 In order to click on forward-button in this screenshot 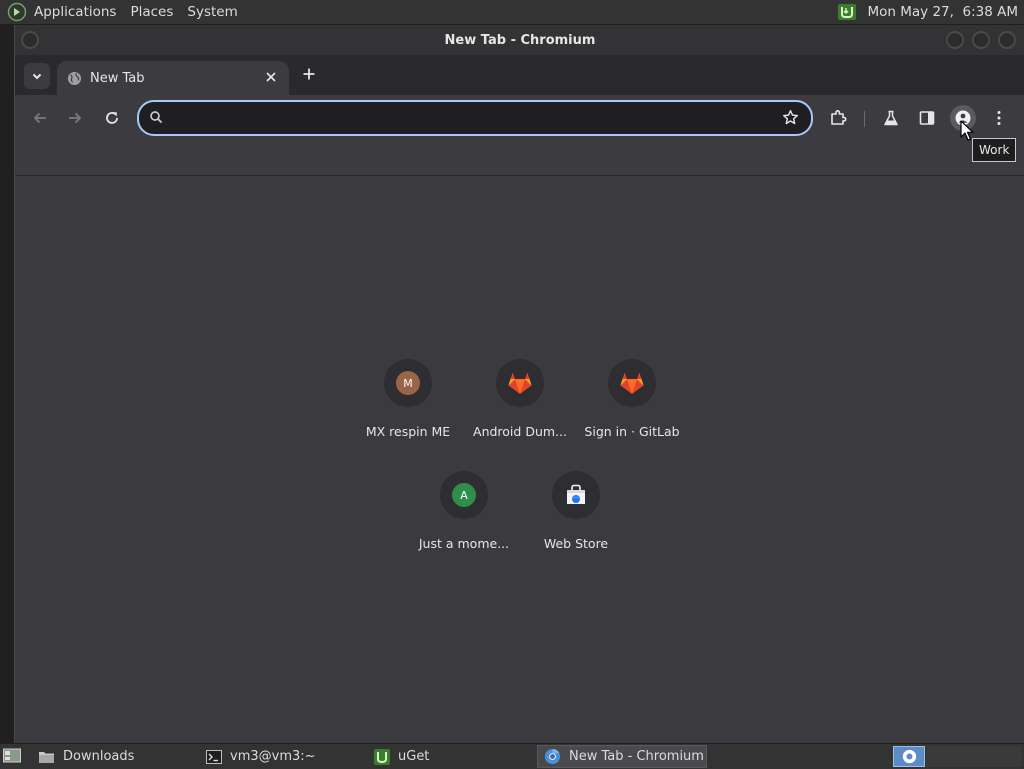, I will do `click(75, 118)`.